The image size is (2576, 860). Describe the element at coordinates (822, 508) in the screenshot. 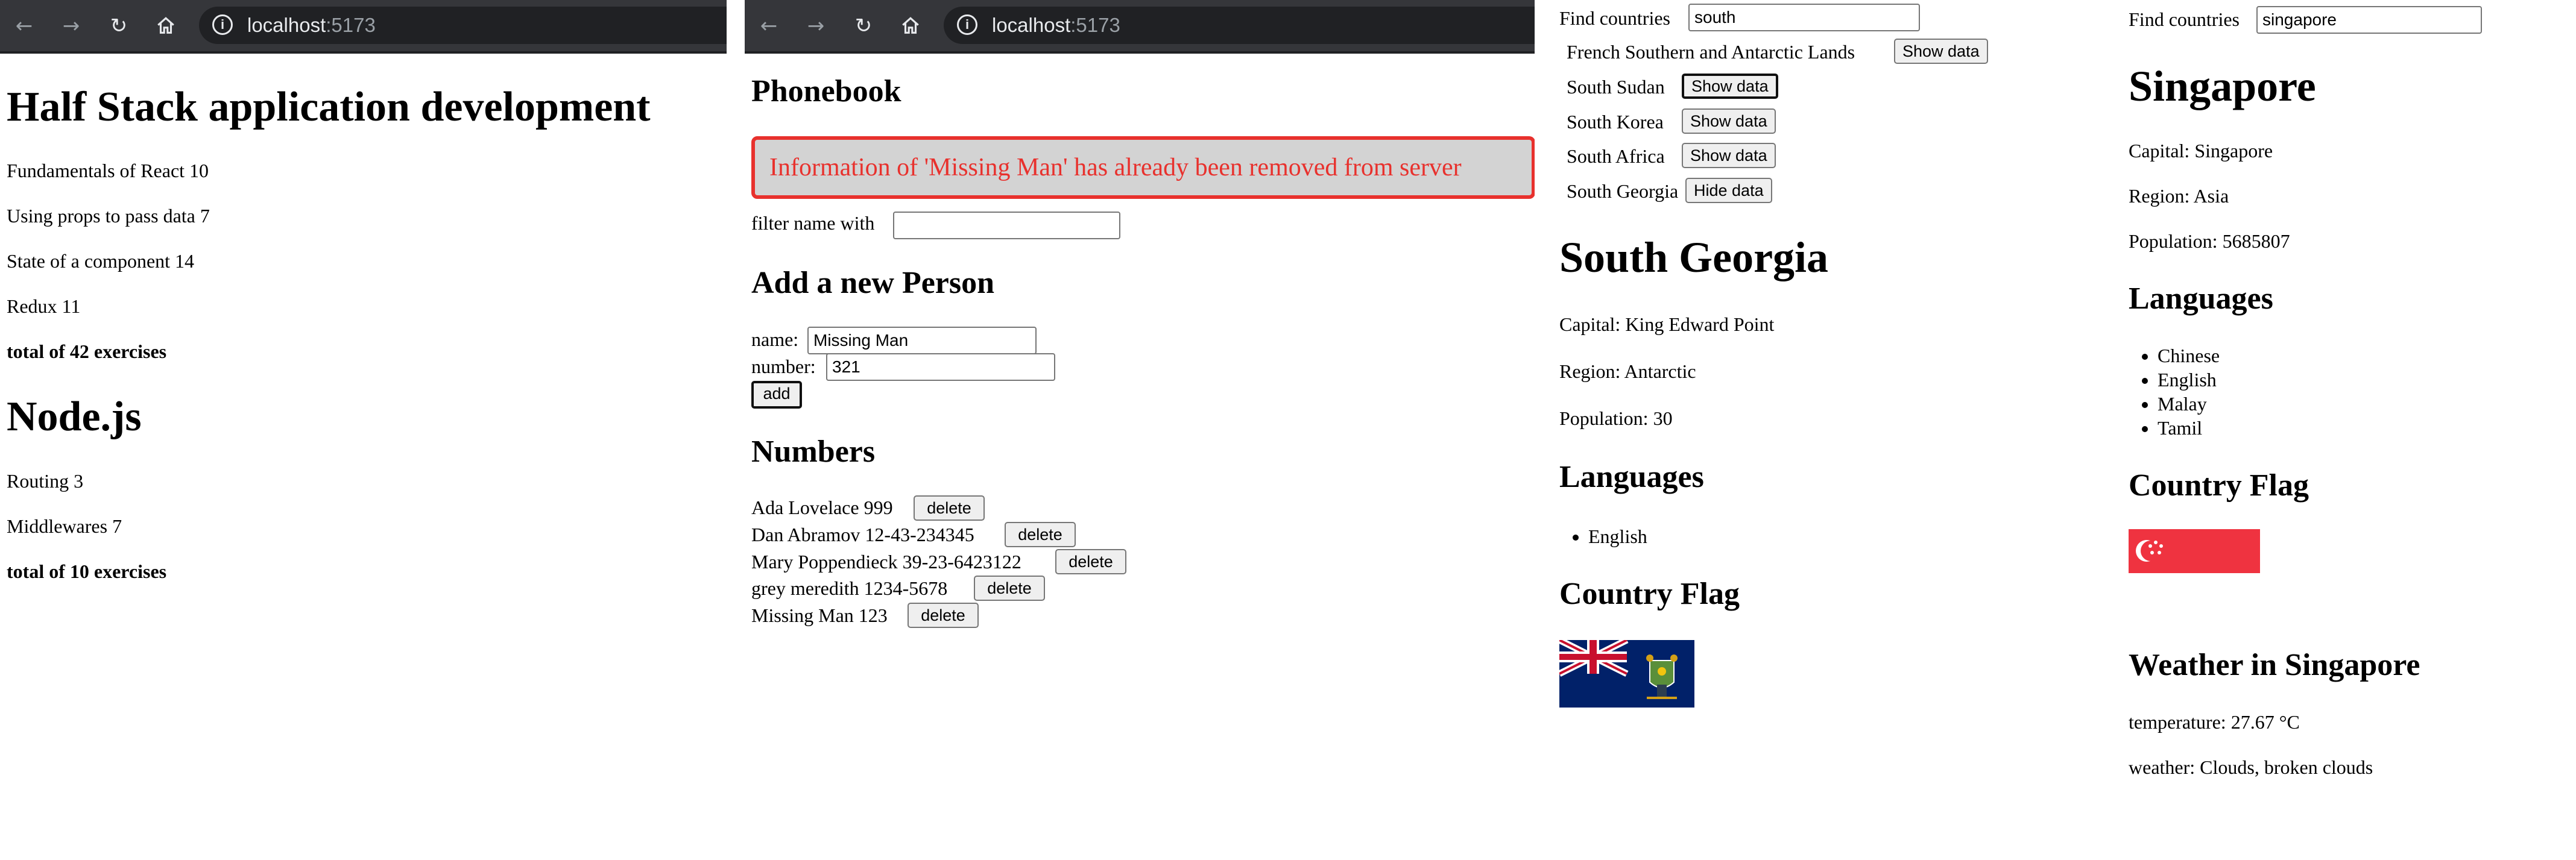

I see `person-entry: Ada Lovelace 999` at that location.